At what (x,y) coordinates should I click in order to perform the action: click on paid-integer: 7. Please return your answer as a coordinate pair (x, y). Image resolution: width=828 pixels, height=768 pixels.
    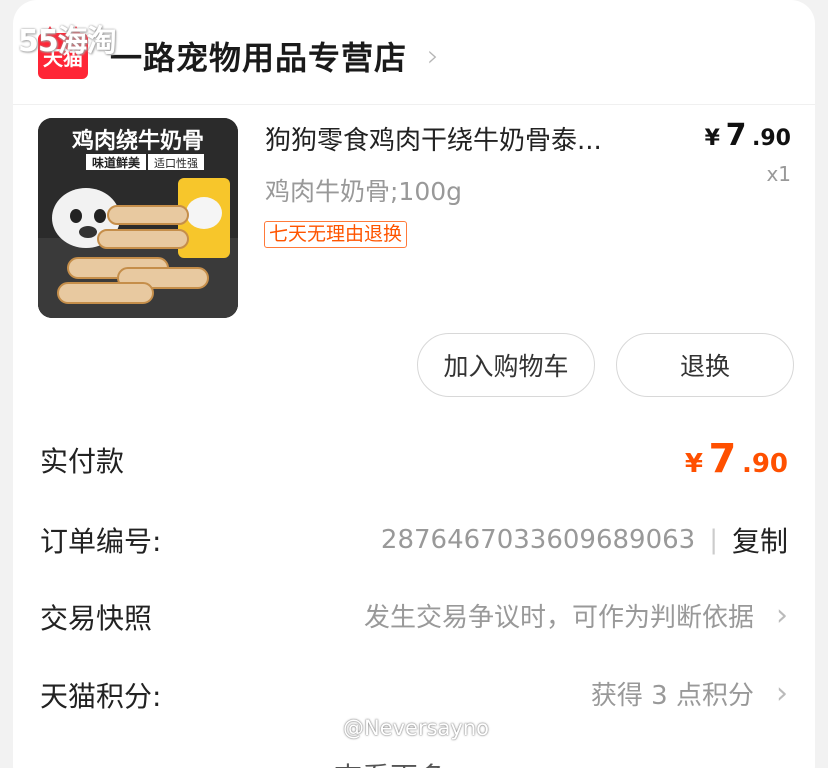
    Looking at the image, I should click on (722, 459).